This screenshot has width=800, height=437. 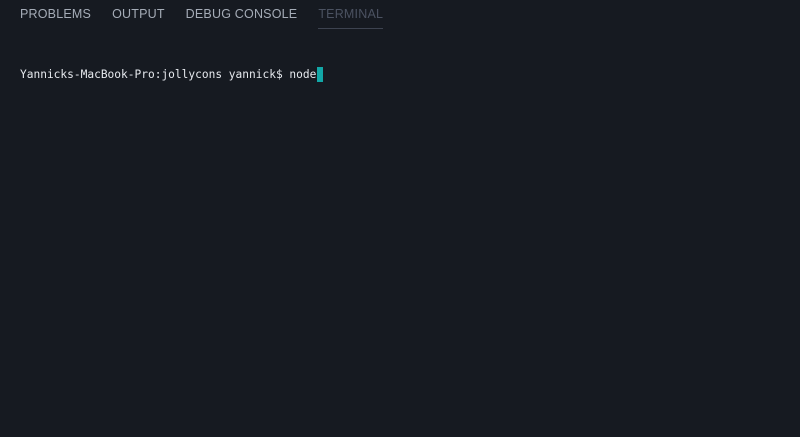 I want to click on terminal-command: node, so click(x=303, y=74).